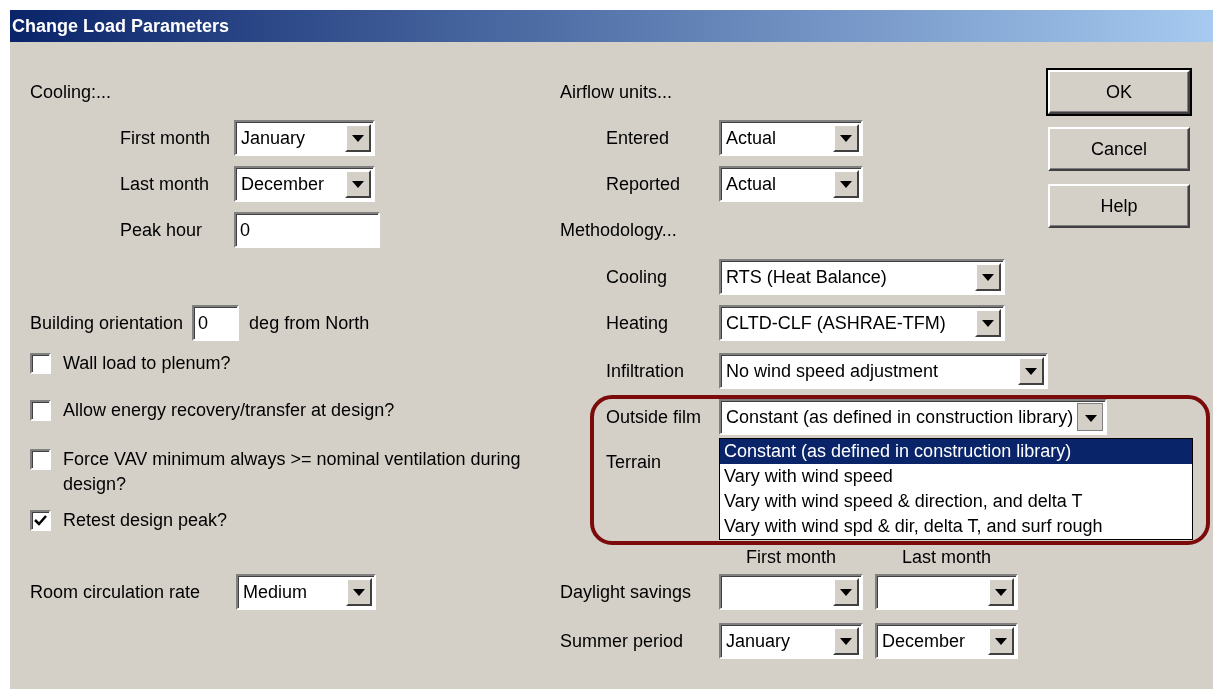 This screenshot has height=689, width=1213. Describe the element at coordinates (121, 26) in the screenshot. I see `window-title: Change Load Parameters` at that location.